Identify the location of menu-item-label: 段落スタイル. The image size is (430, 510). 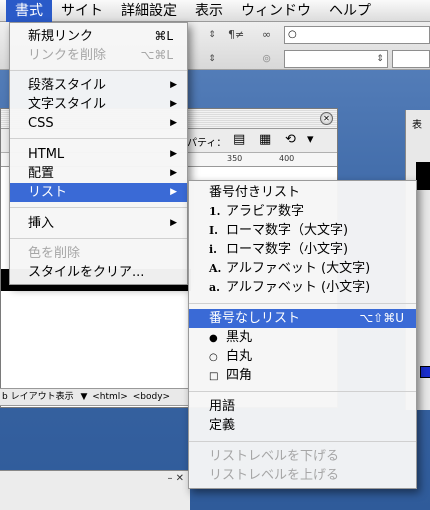
(67, 85).